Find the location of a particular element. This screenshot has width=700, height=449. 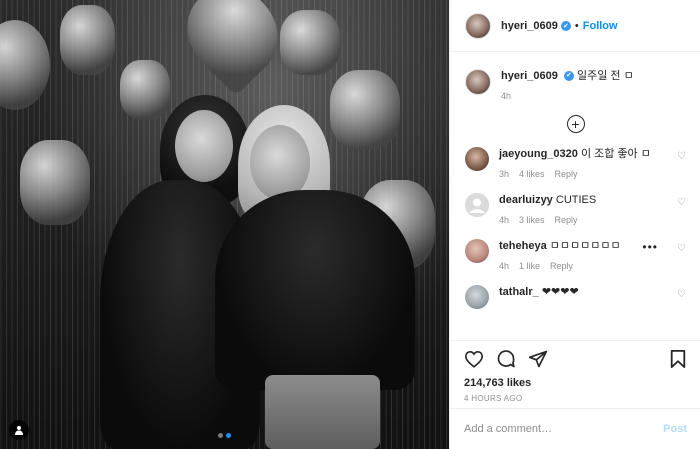

plus-circle-icon: + is located at coordinates (575, 124).